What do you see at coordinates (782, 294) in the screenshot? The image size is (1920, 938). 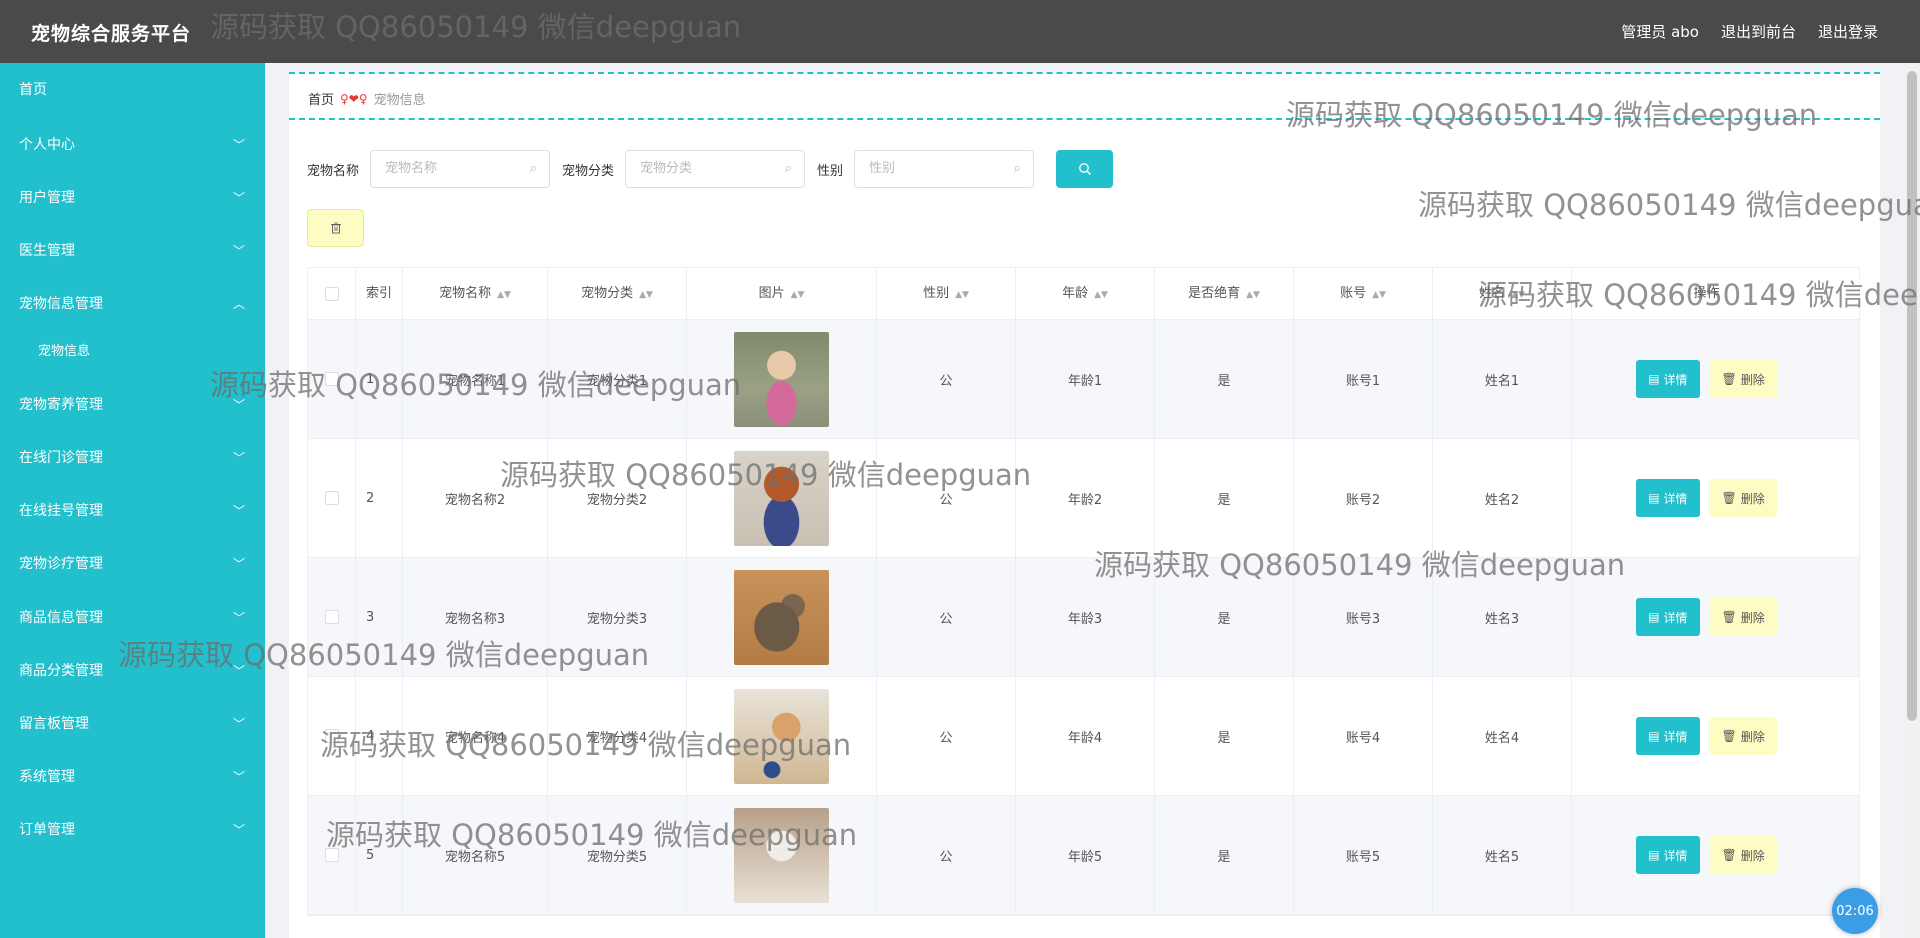 I see `header-image: 图片 ▲▼` at bounding box center [782, 294].